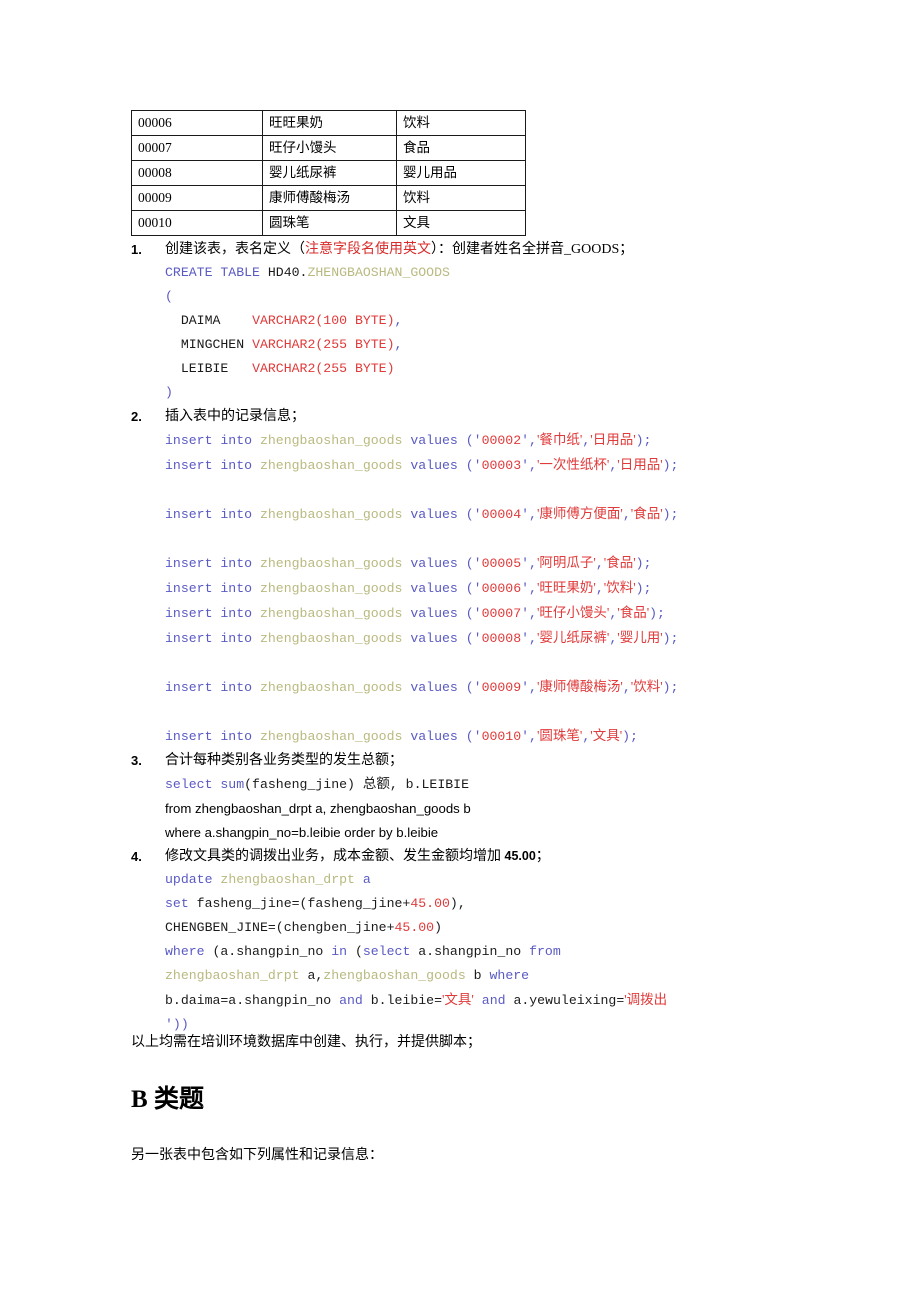  I want to click on where-part-c: a.shangpin_no, so click(470, 951).